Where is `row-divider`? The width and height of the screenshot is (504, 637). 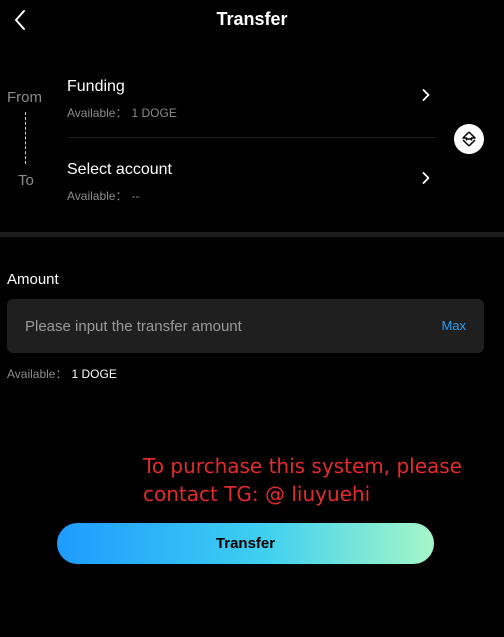
row-divider is located at coordinates (252, 137).